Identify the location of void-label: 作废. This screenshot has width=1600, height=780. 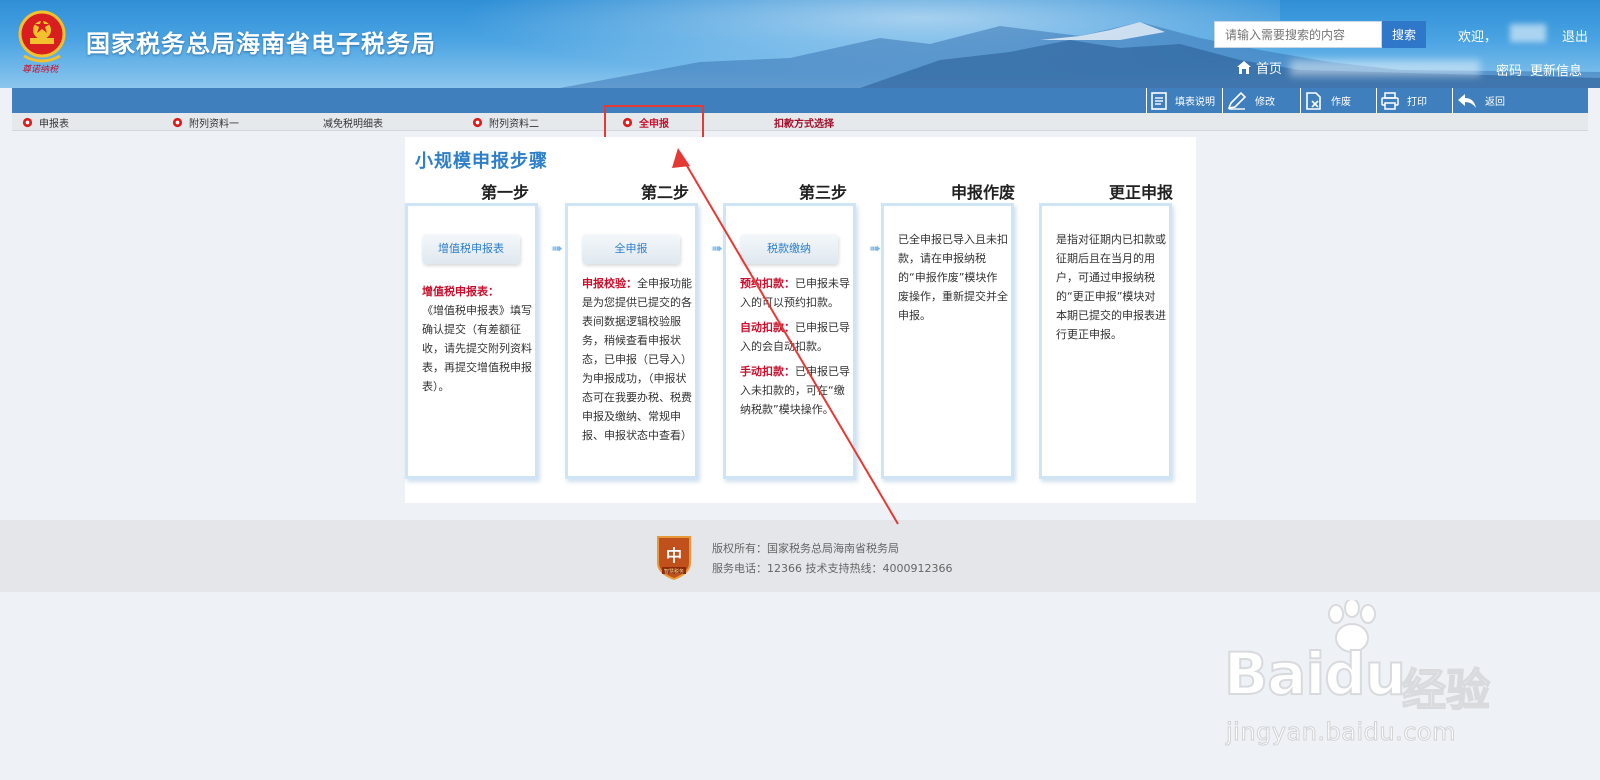
(1341, 102).